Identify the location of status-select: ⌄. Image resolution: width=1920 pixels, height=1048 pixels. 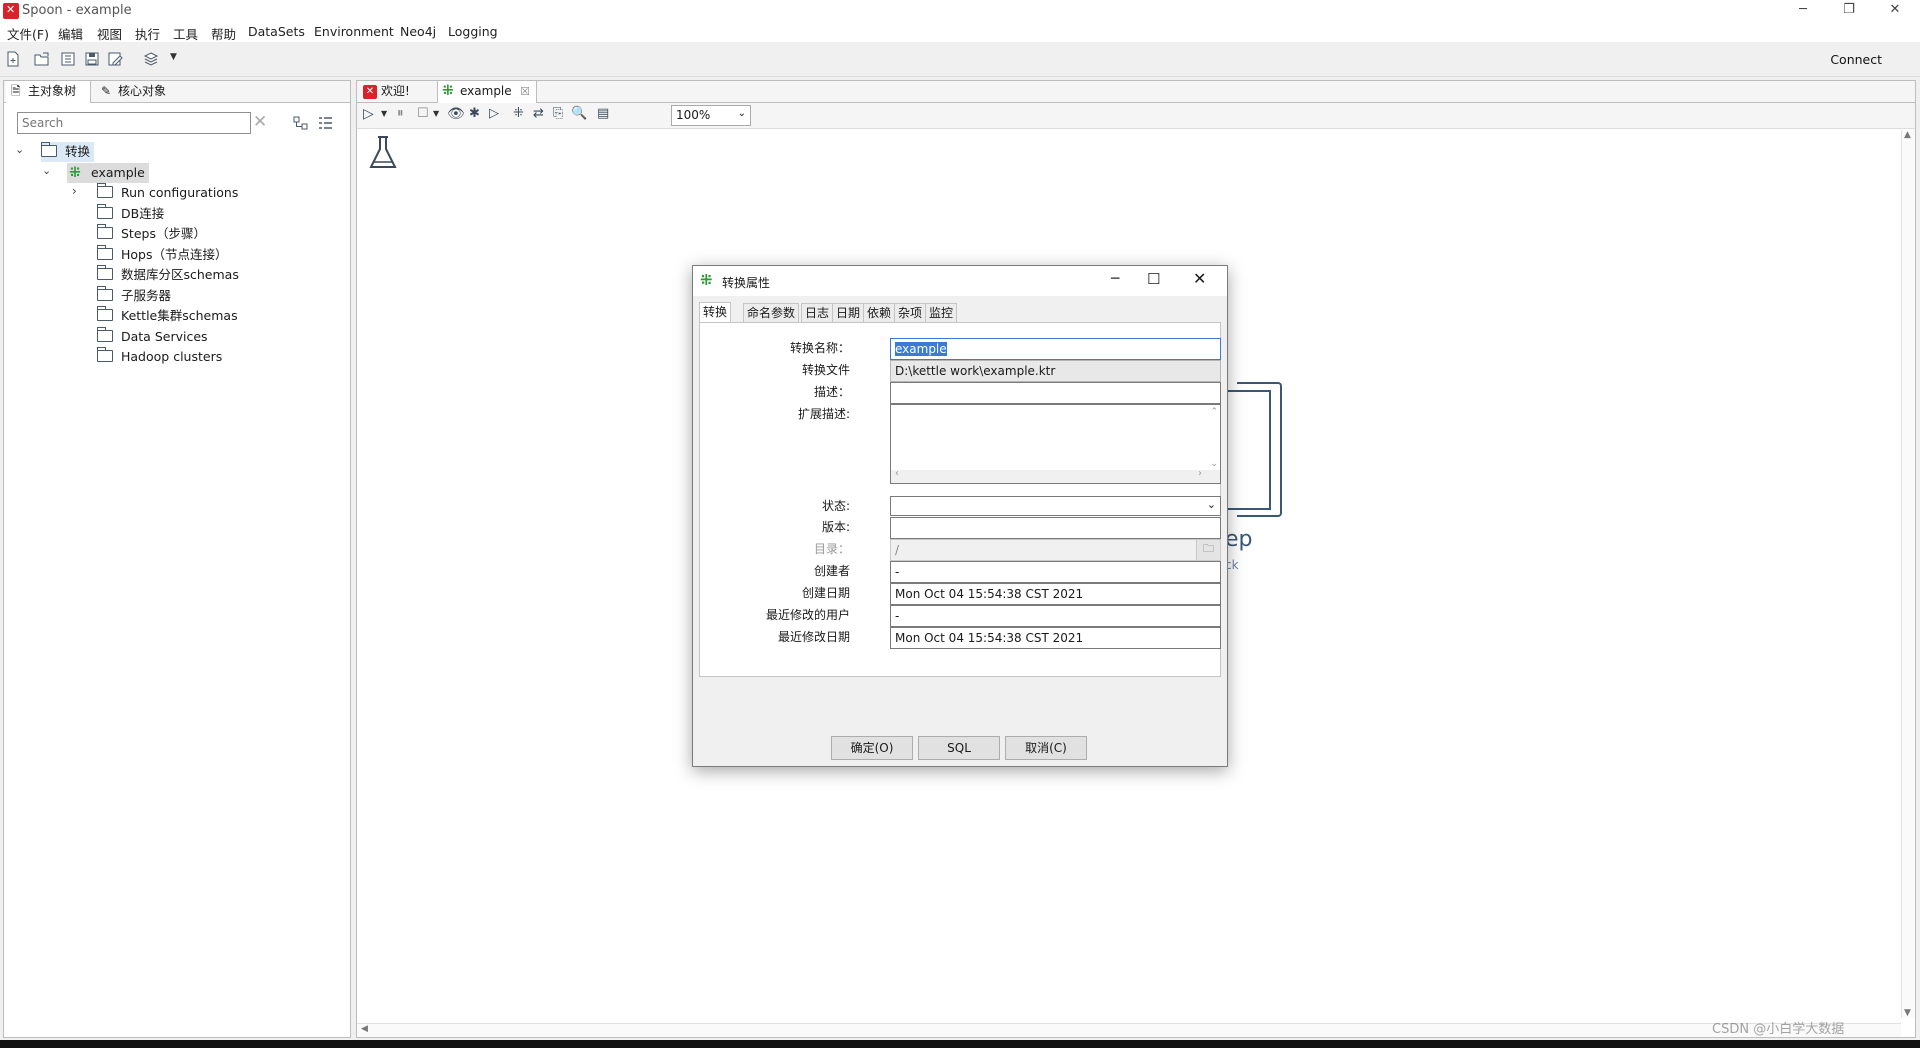
(1055, 506).